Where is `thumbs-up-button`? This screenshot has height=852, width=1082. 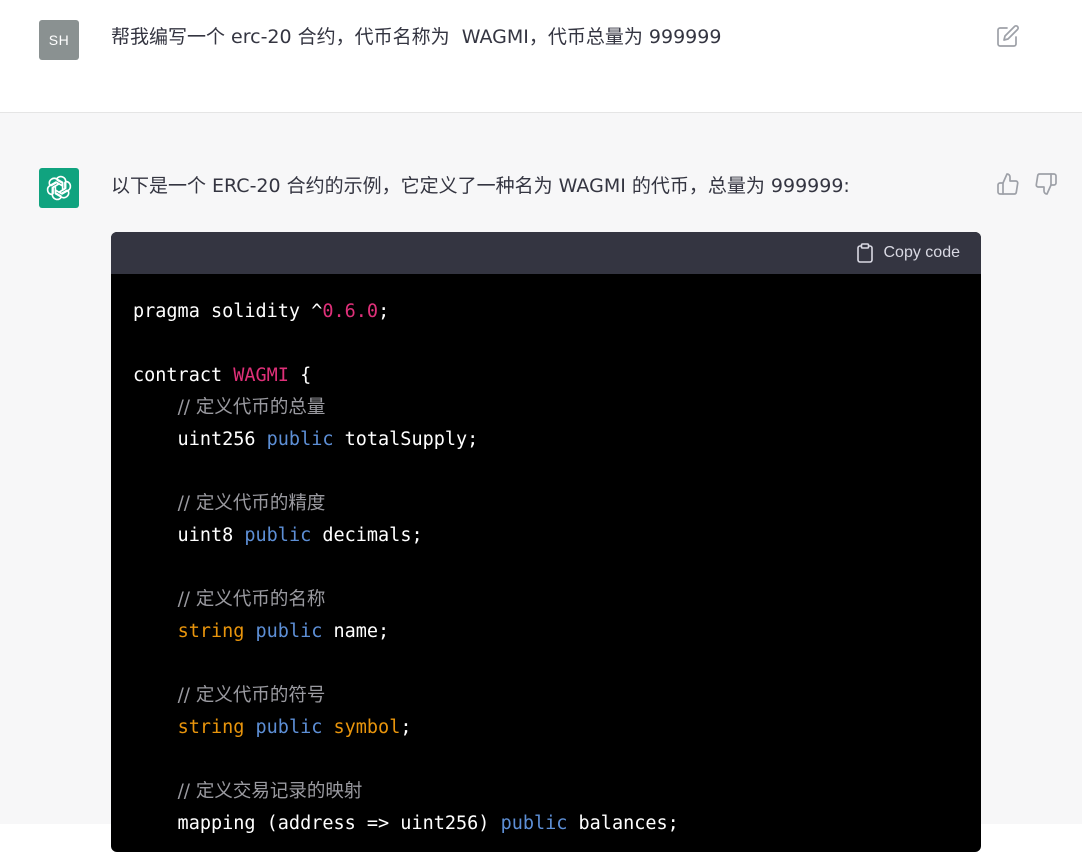 thumbs-up-button is located at coordinates (1008, 184).